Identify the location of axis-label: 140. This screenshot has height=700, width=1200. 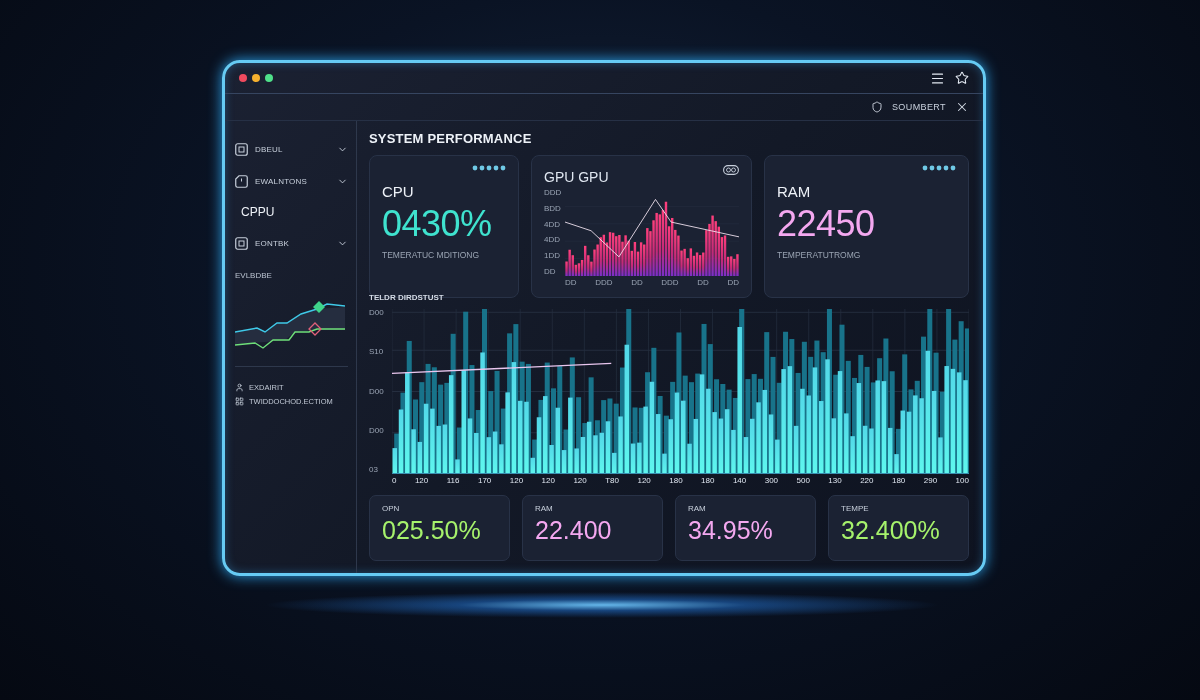
(739, 482).